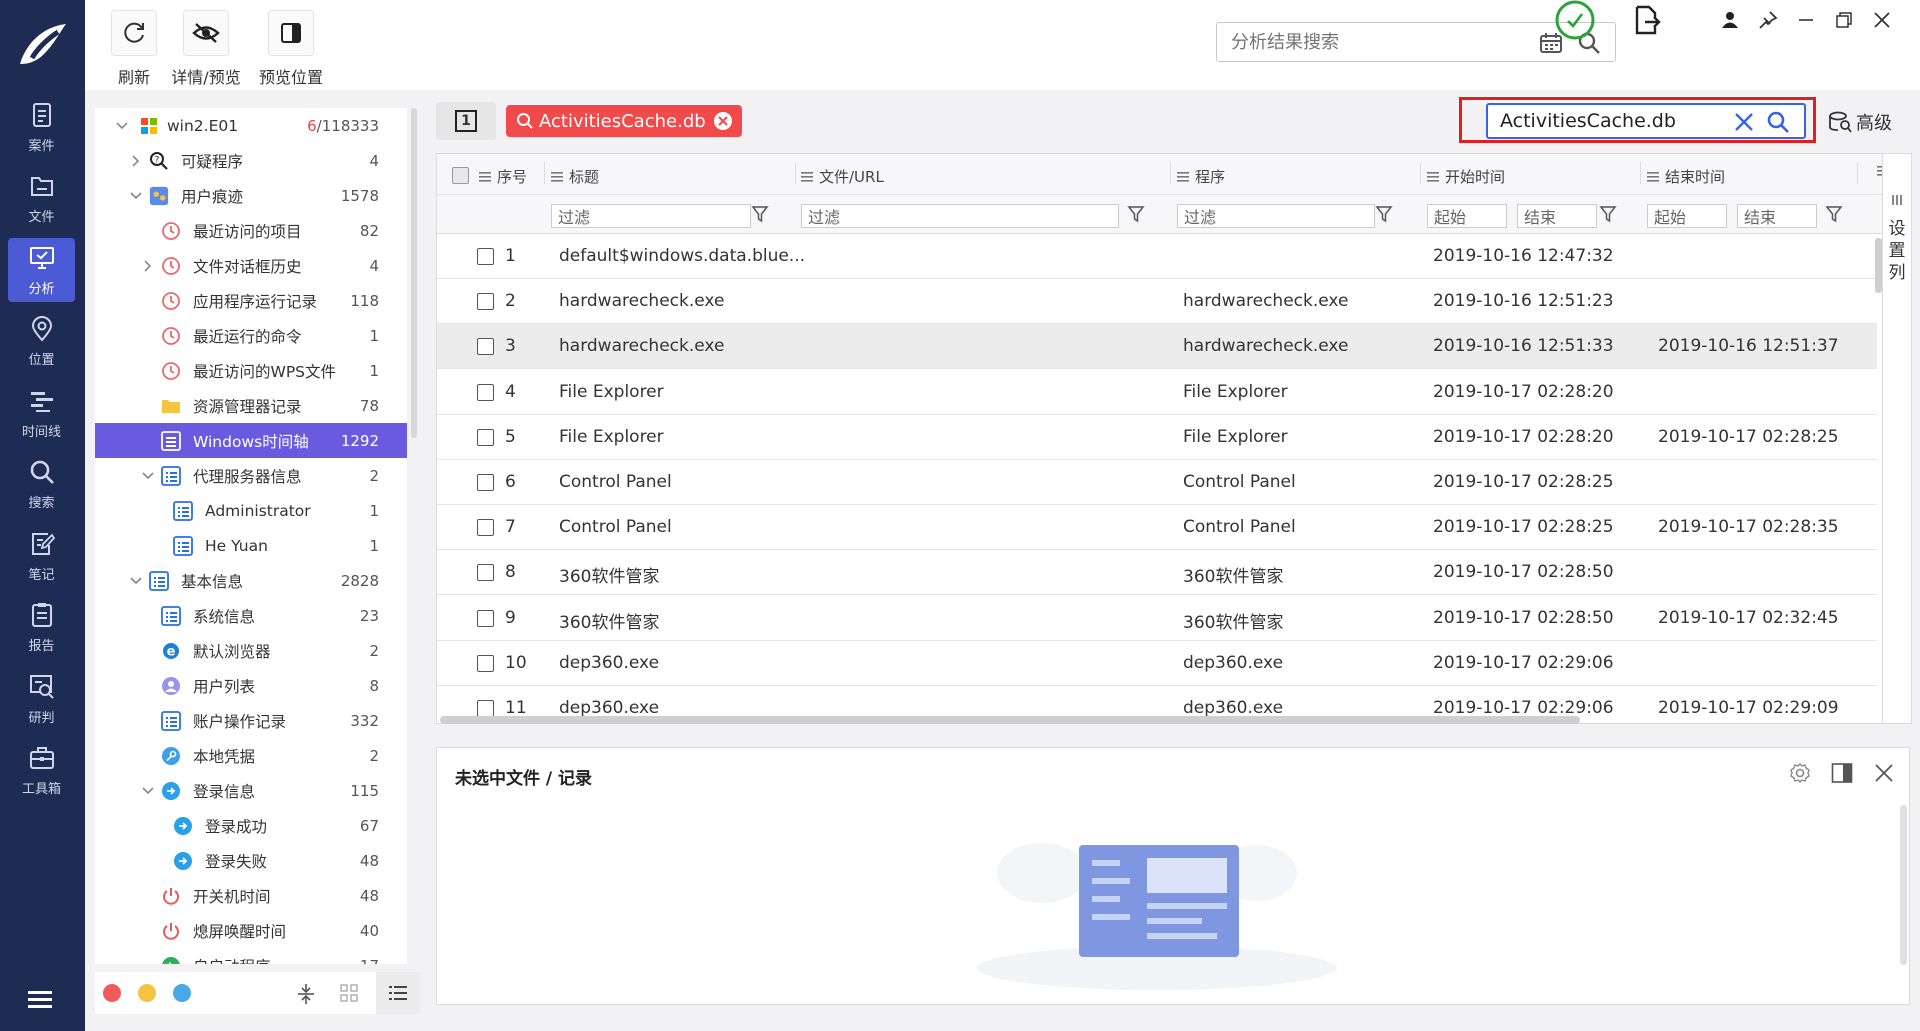 Image resolution: width=1920 pixels, height=1031 pixels. Describe the element at coordinates (1897, 438) in the screenshot. I see `column-settings-button: 设 置 列` at that location.